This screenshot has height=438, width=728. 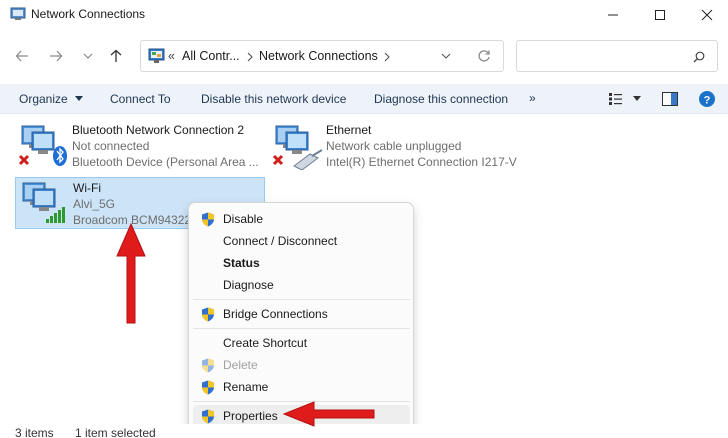 I want to click on more-commands-button: », so click(x=532, y=98).